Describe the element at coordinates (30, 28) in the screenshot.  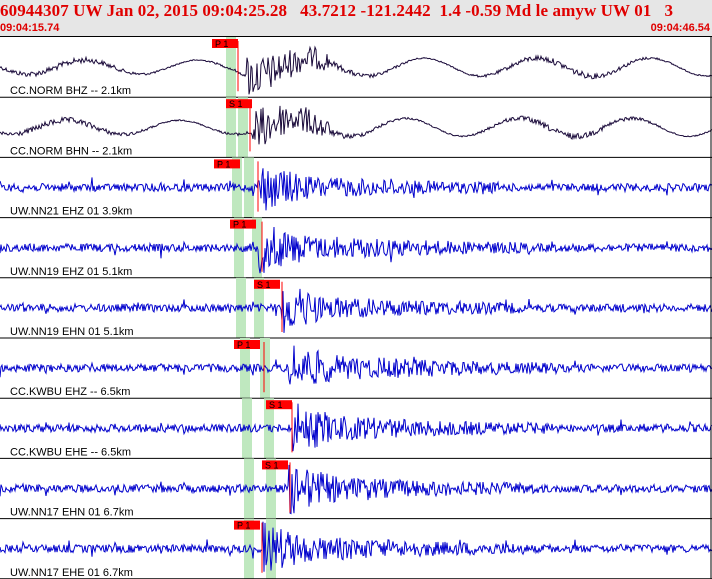
I see `start-time: 09:04:15.74` at that location.